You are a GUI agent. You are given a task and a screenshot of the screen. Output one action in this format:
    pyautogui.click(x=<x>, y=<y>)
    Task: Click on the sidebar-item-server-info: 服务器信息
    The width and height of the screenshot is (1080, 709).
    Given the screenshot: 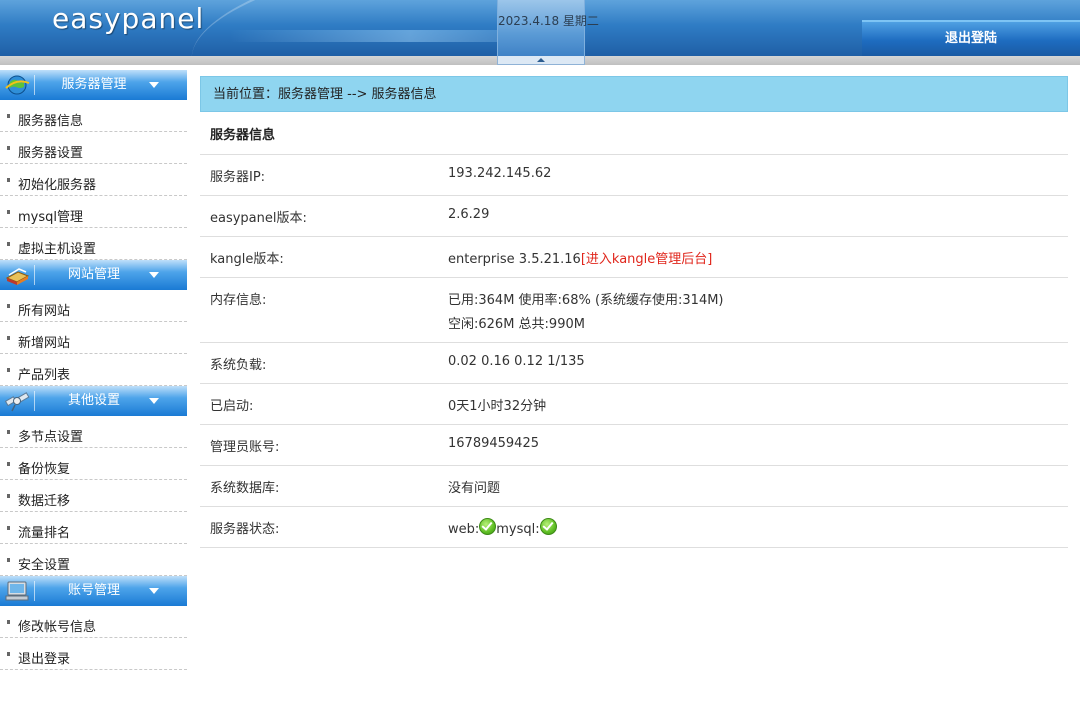 What is the action you would take?
    pyautogui.click(x=93, y=116)
    